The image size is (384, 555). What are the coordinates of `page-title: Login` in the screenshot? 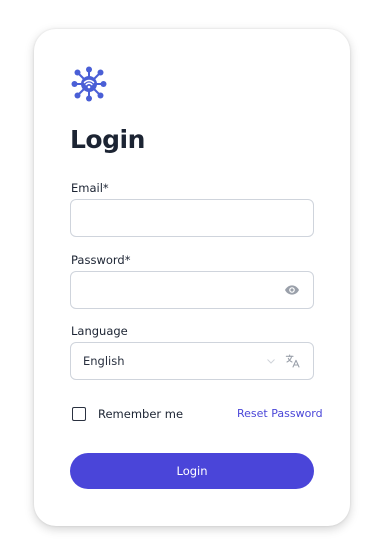 It's located at (107, 139).